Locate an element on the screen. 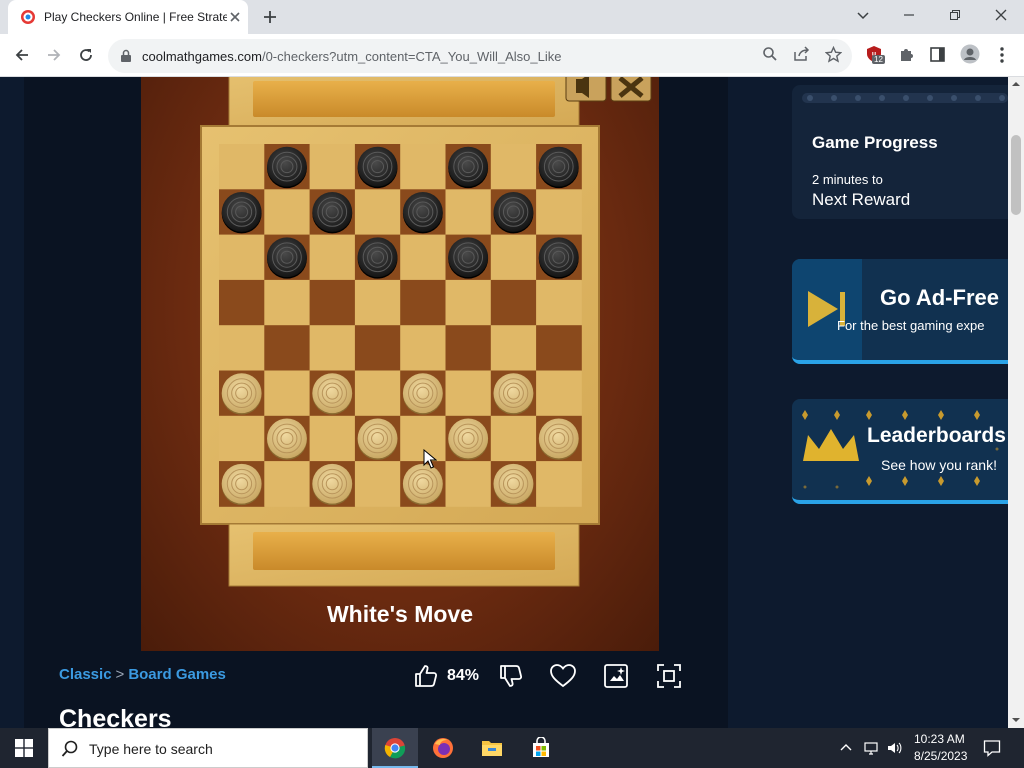  tab-checkers: Play Checkers Online | Free Strate is located at coordinates (128, 17).